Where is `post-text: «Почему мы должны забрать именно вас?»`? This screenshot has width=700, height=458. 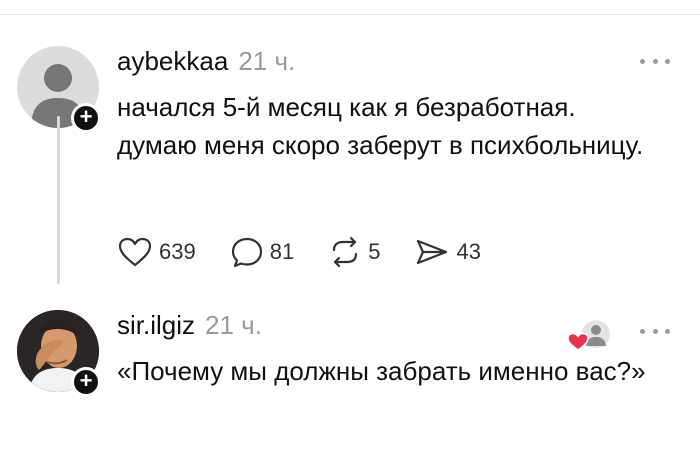 post-text: «Почему мы должны забрать именно вас?» is located at coordinates (381, 371).